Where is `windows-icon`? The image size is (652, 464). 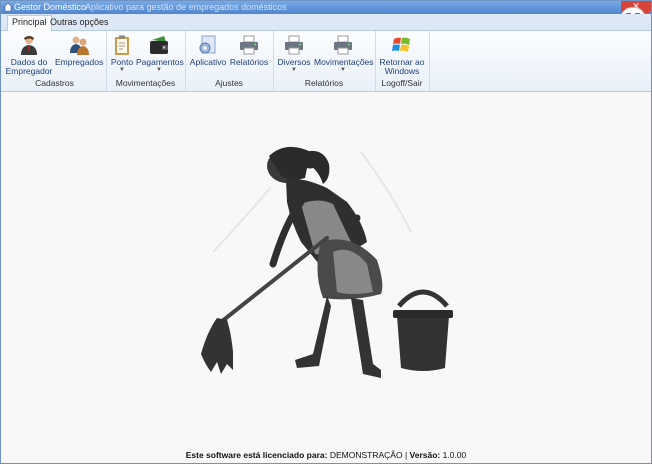 windows-icon is located at coordinates (401, 44).